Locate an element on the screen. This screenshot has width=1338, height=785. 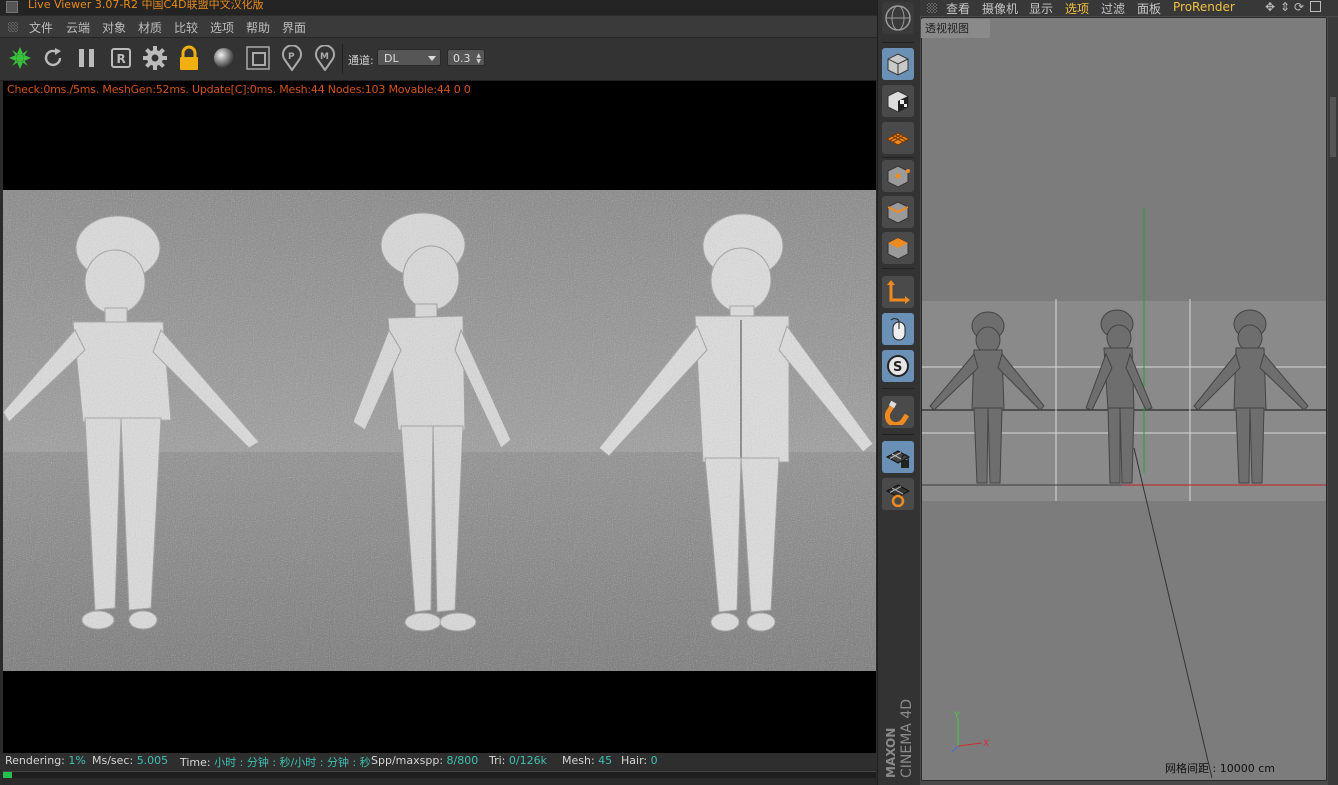
vp-menu-camera: 摄像机 is located at coordinates (1000, 8).